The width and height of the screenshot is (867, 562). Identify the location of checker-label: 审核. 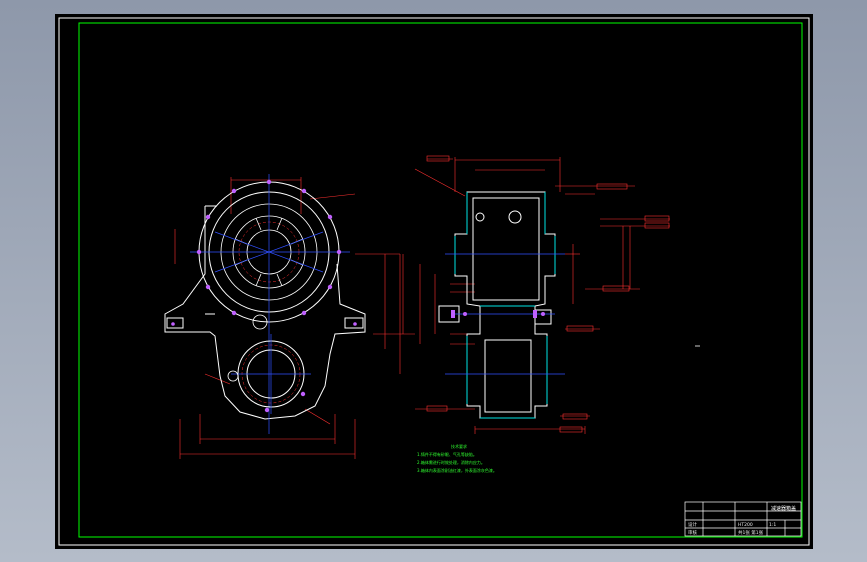
(692, 532).